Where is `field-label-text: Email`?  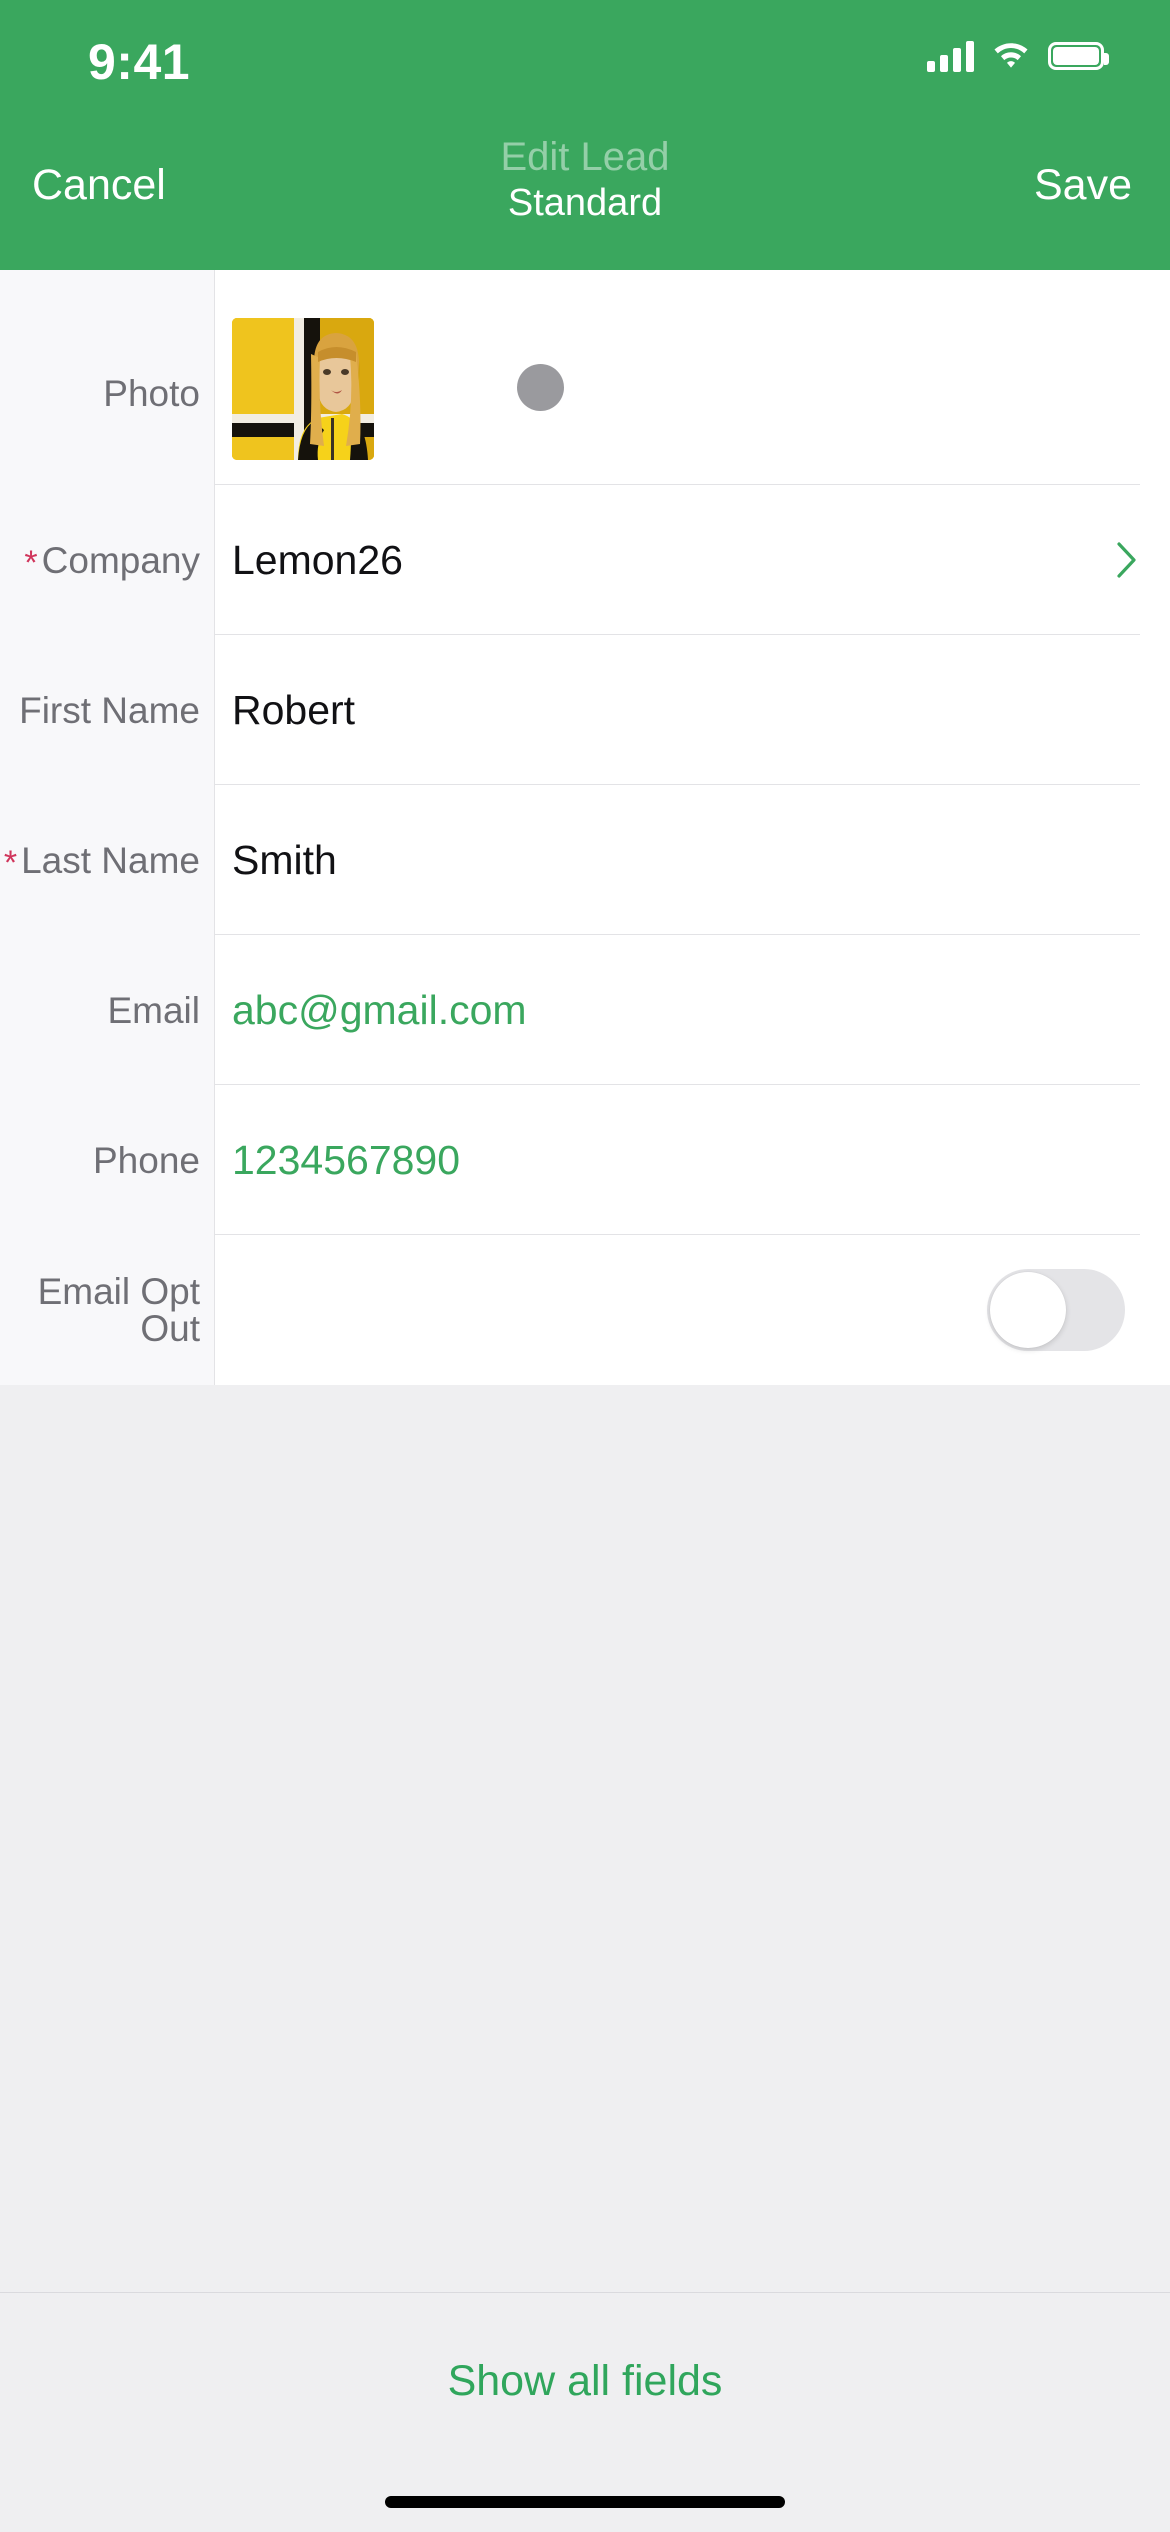 field-label-text: Email is located at coordinates (153, 1010).